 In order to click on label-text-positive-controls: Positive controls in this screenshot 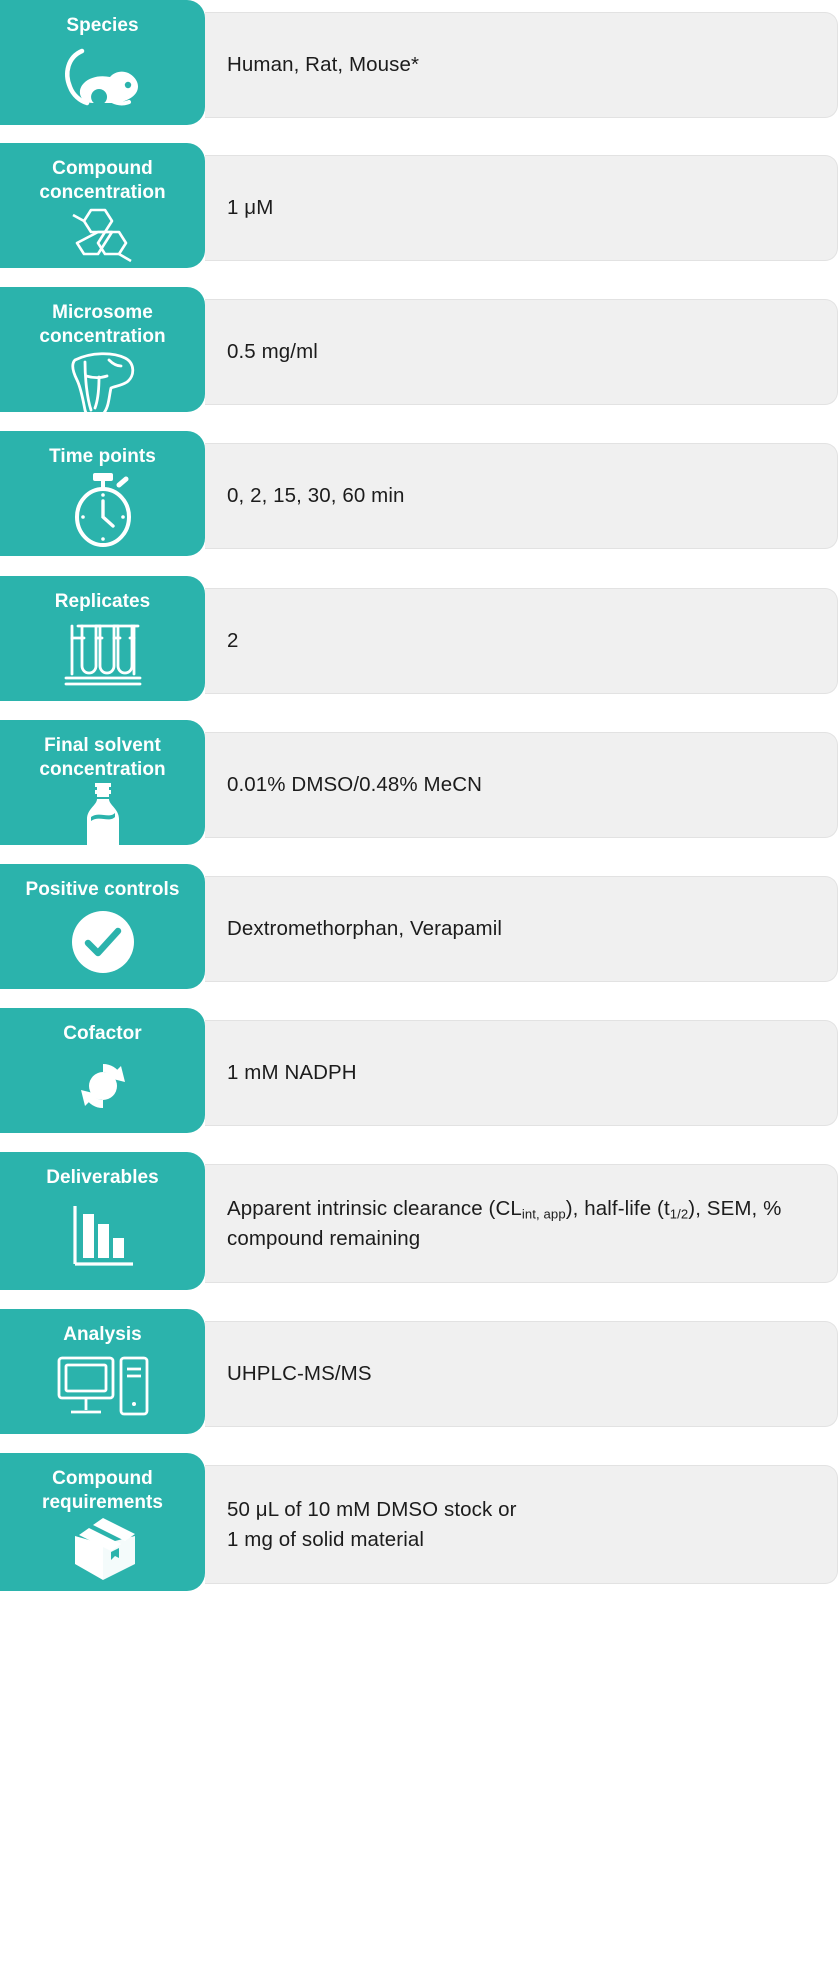, I will do `click(102, 889)`.